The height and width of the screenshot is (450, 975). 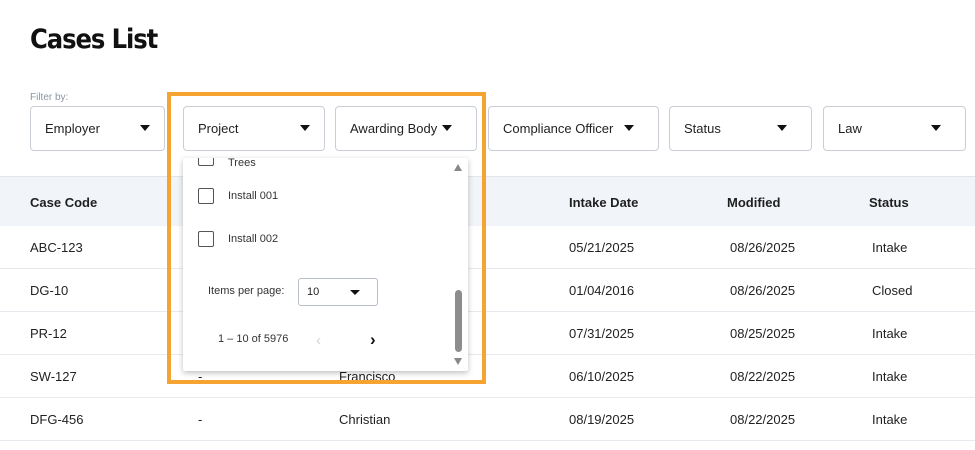 I want to click on case-code-cell: SW-127, so click(x=53, y=376).